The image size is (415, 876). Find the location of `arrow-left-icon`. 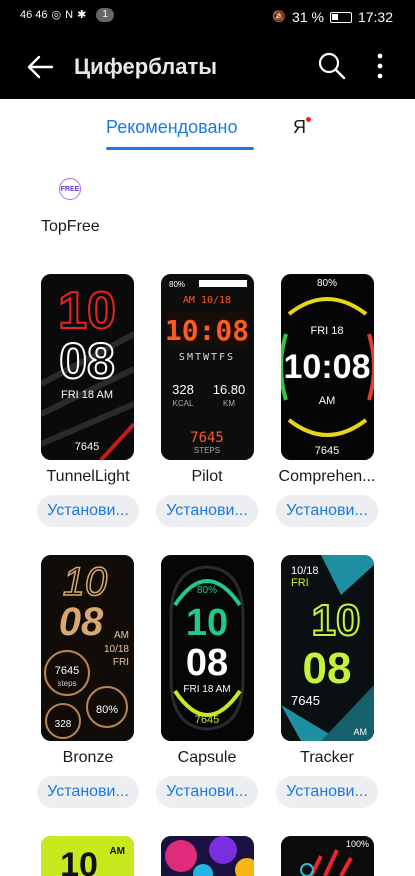

arrow-left-icon is located at coordinates (40, 67).